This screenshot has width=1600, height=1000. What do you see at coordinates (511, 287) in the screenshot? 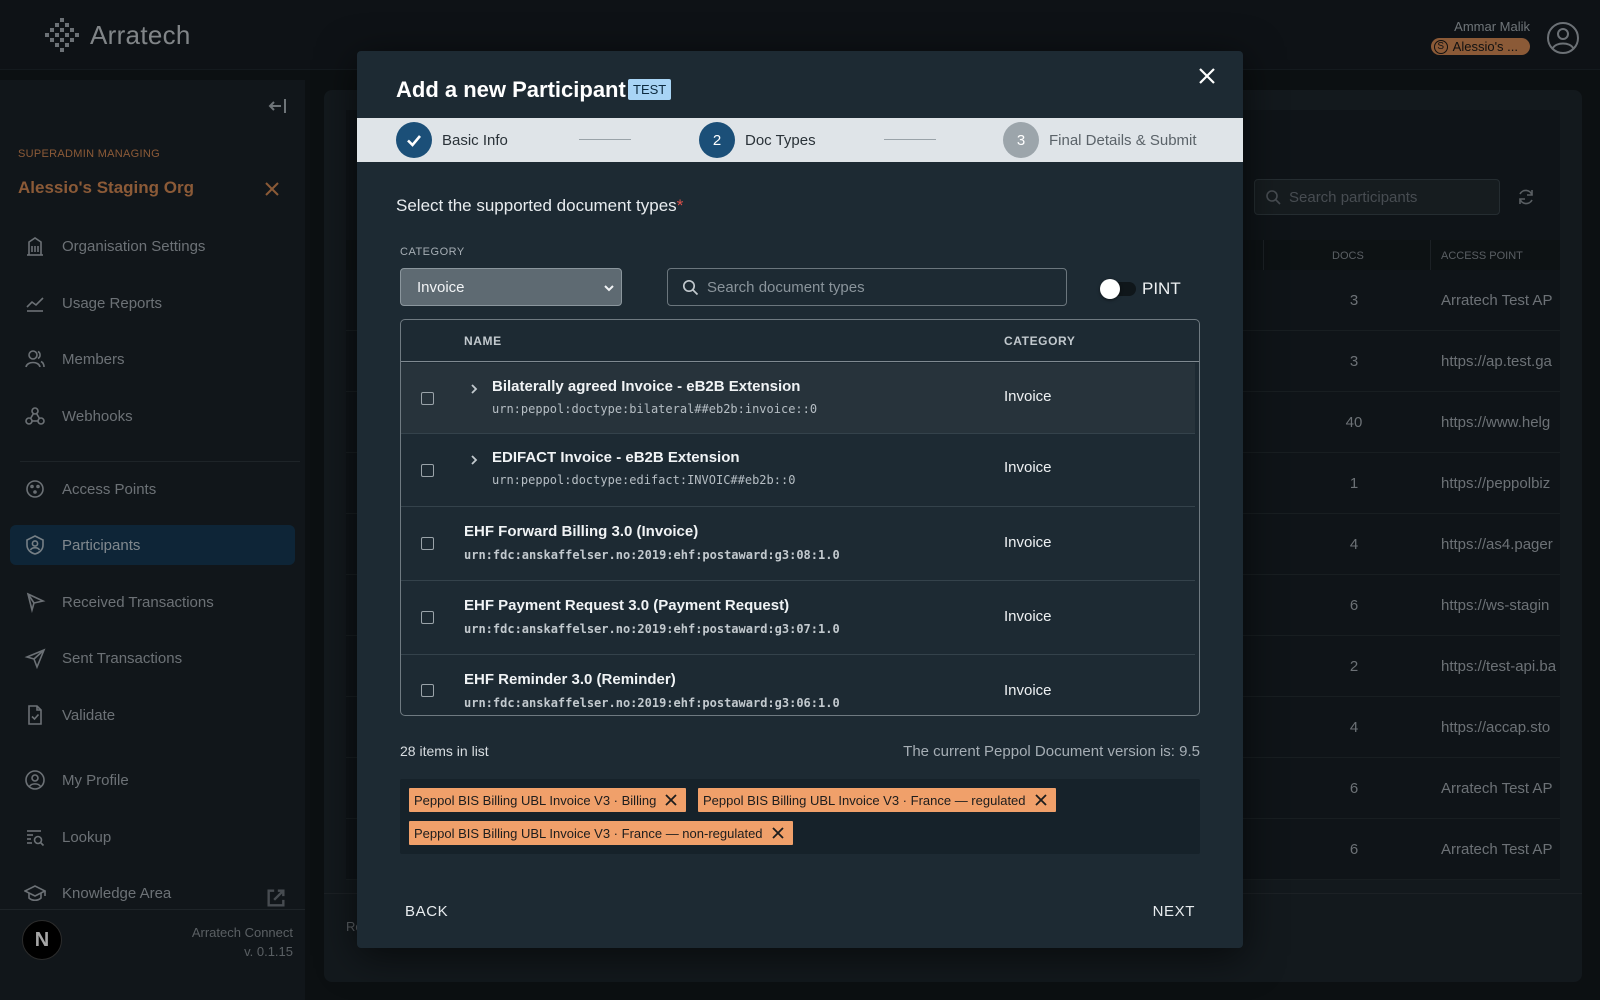
I see `category-select: Invoice` at bounding box center [511, 287].